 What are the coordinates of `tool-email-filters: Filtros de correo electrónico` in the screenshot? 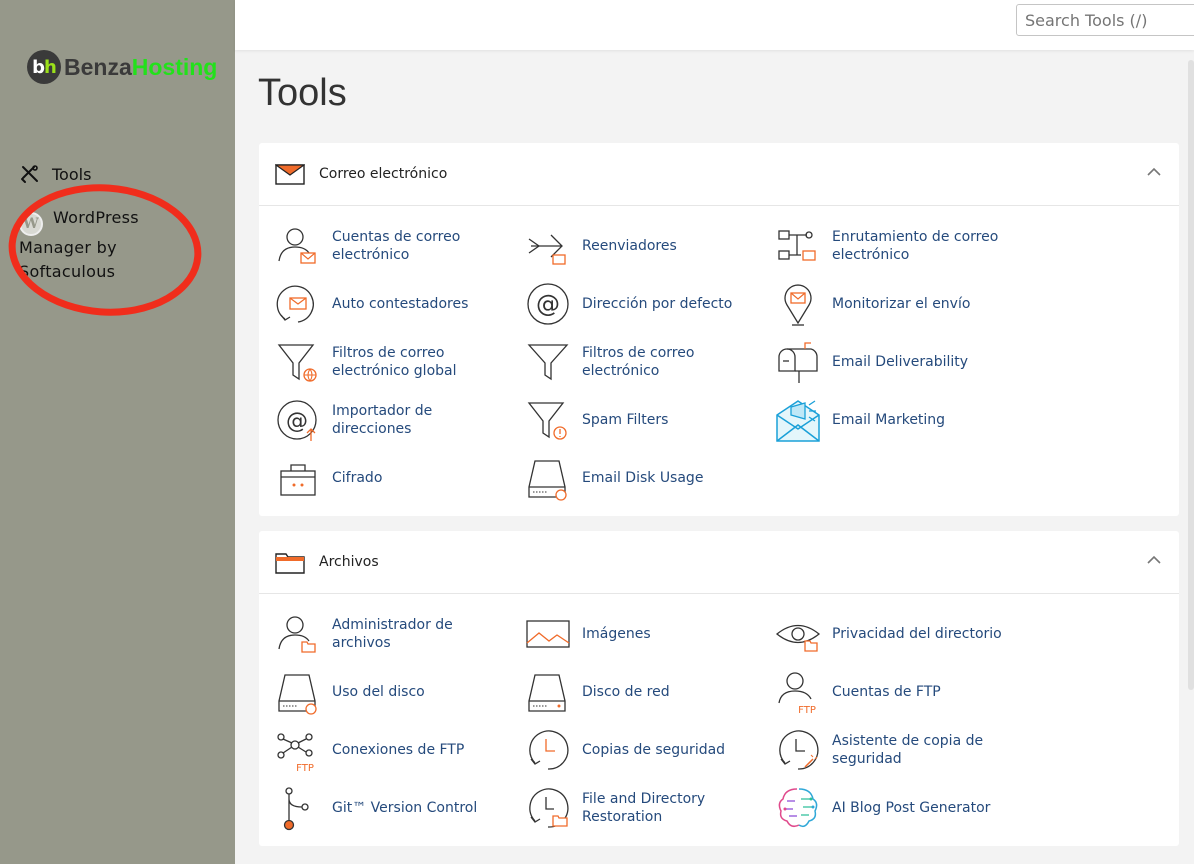 It's located at (634, 362).